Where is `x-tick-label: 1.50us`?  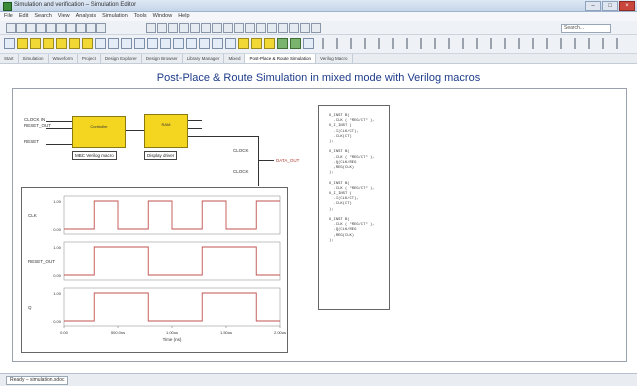
x-tick-label: 1.50us is located at coordinates (226, 332).